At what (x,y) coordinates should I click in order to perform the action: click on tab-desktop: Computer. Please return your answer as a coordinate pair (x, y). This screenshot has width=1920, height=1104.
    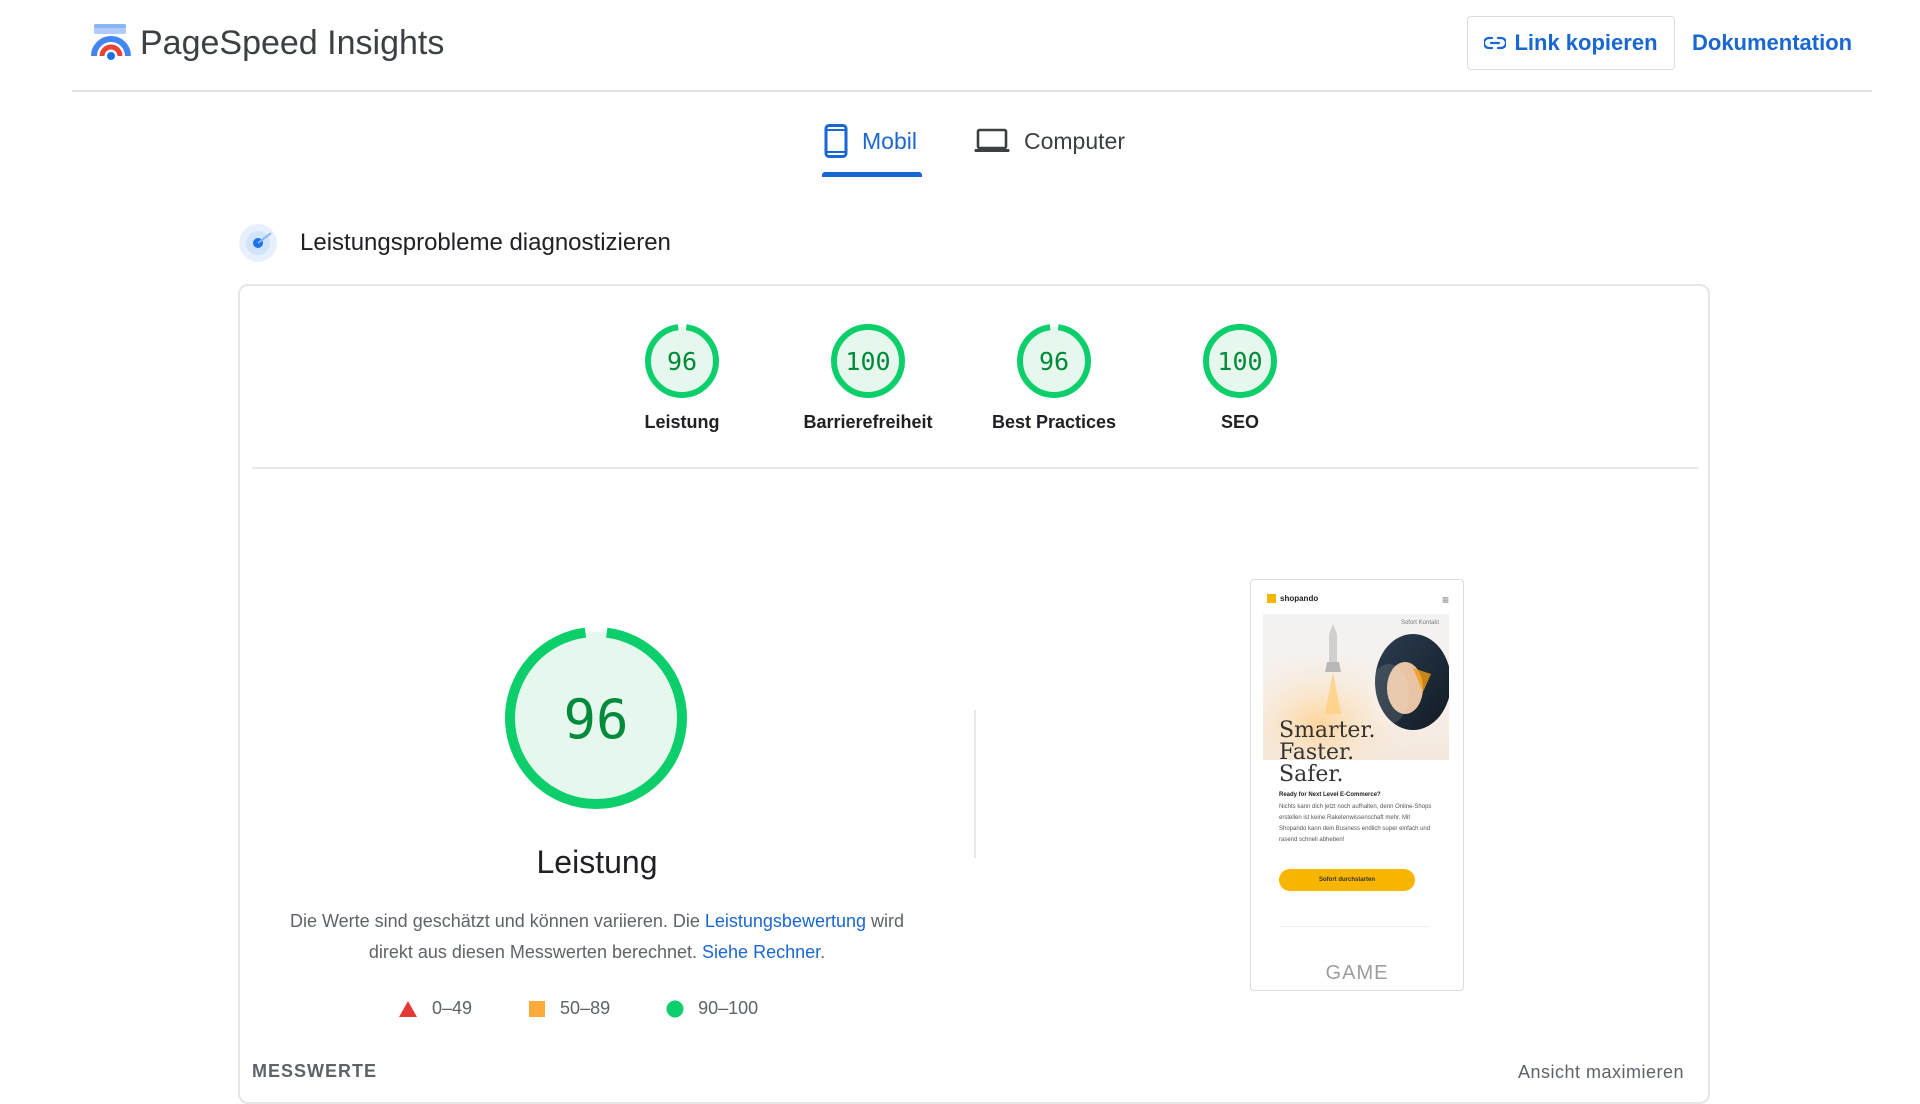
    Looking at the image, I should click on (1049, 141).